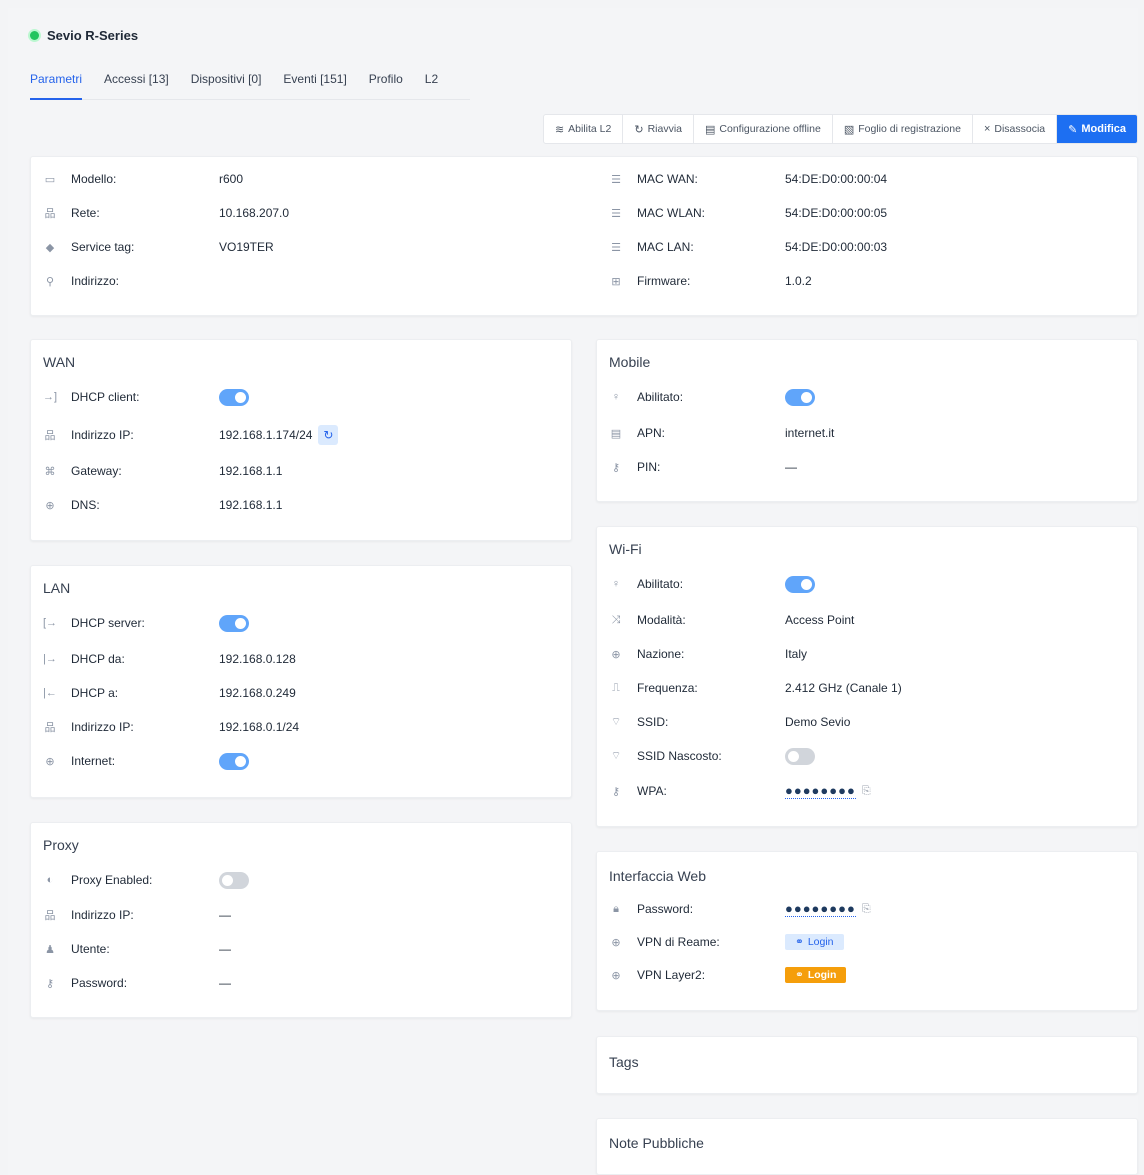  Describe the element at coordinates (616, 908) in the screenshot. I see `lock-icon: 🔒︎` at that location.